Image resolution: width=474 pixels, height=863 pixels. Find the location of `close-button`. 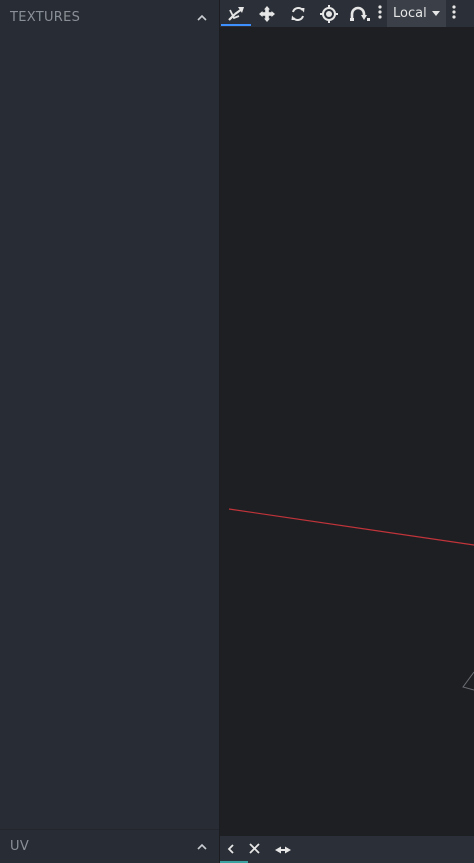

close-button is located at coordinates (254, 849).